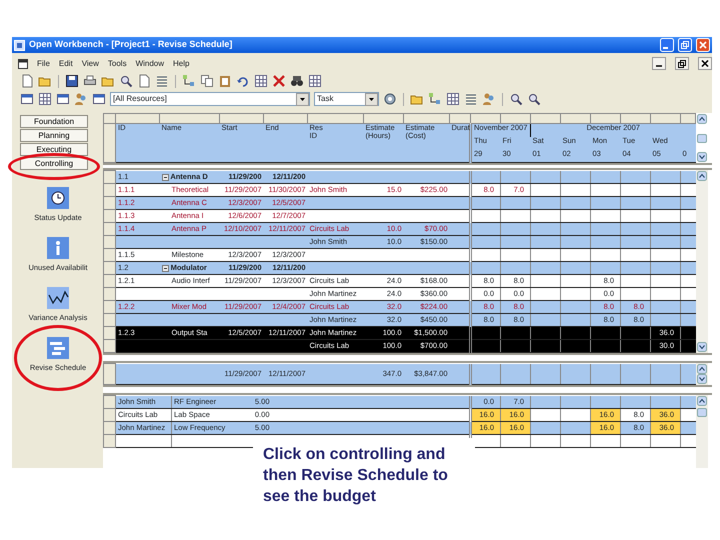  Describe the element at coordinates (58, 197) in the screenshot. I see `clock-icon` at that location.